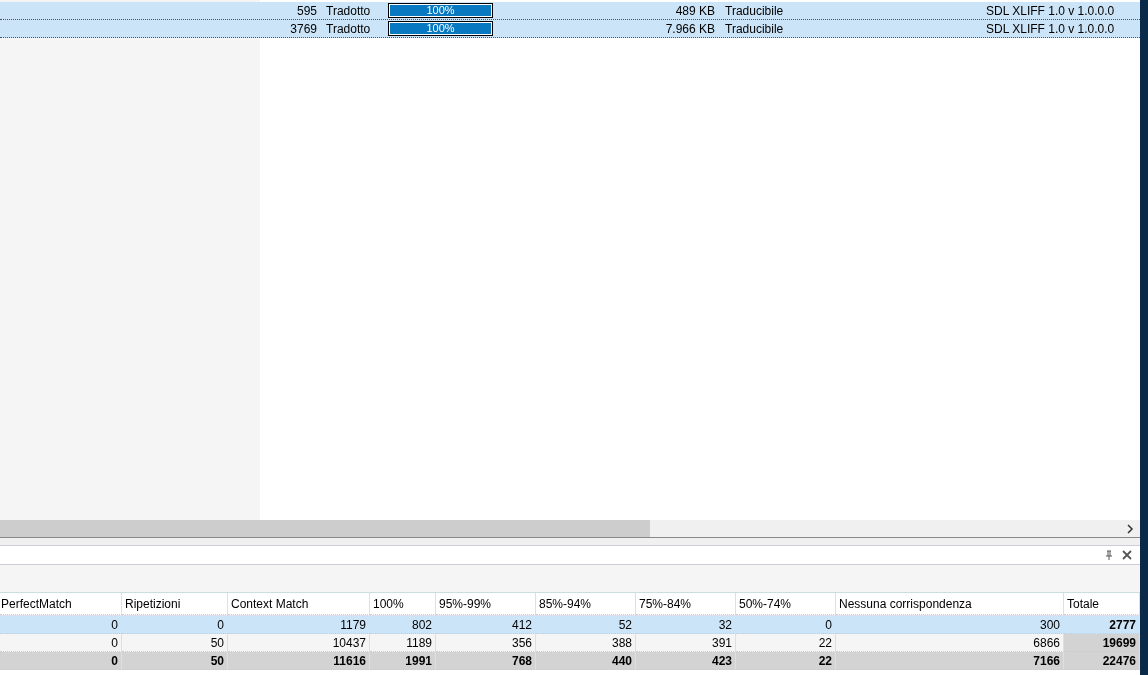 The width and height of the screenshot is (1148, 675). What do you see at coordinates (486, 661) in the screenshot?
I see `table-cell: 768` at bounding box center [486, 661].